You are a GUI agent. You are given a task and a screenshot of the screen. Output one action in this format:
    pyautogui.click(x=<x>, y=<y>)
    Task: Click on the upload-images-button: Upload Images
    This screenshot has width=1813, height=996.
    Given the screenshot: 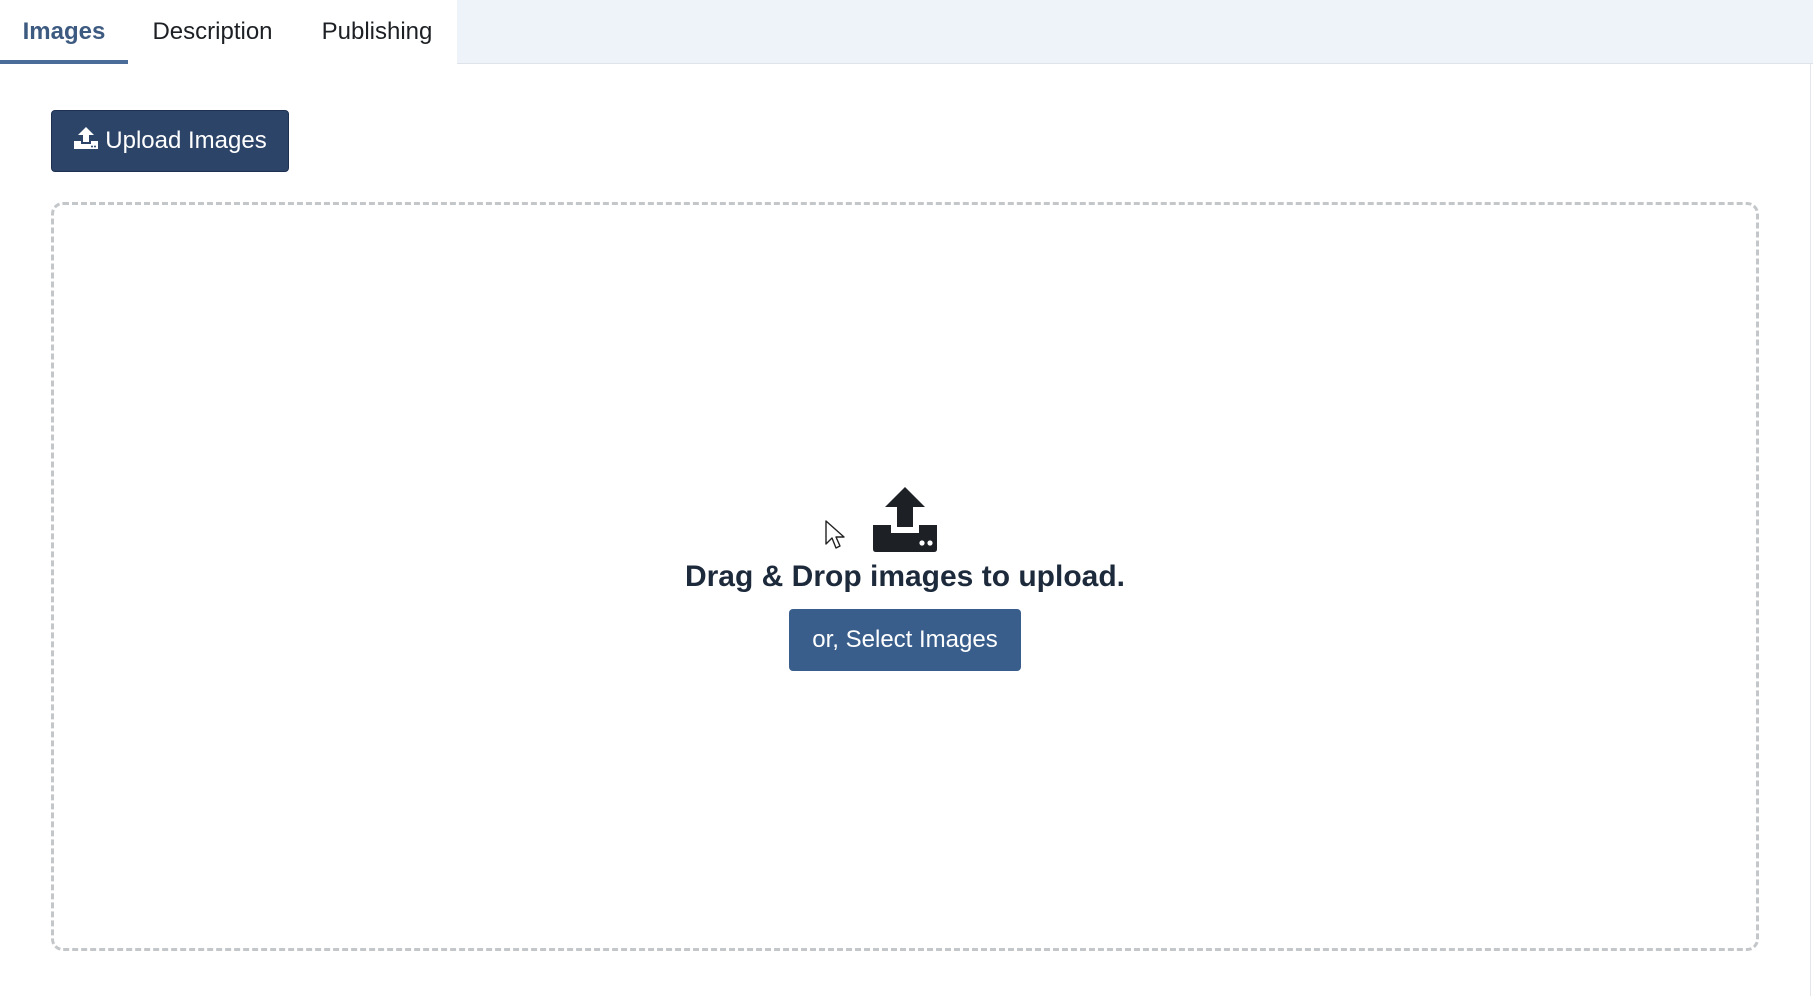 What is the action you would take?
    pyautogui.click(x=170, y=141)
    